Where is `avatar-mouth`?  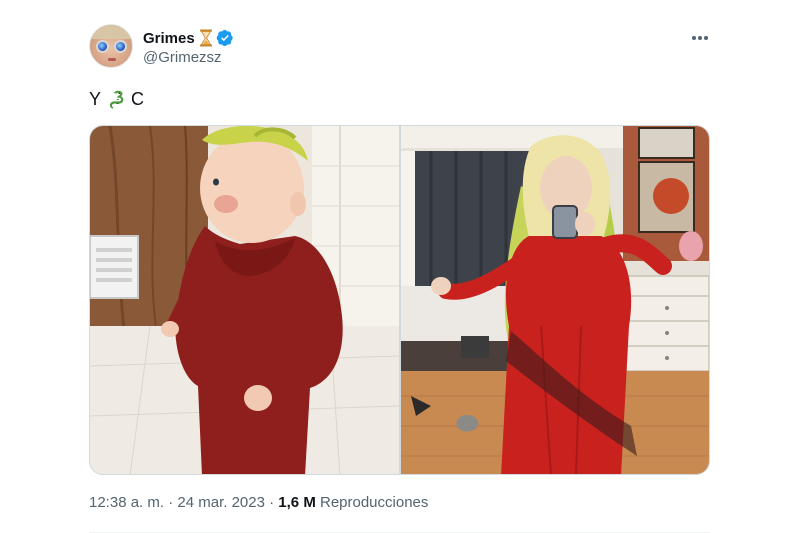 avatar-mouth is located at coordinates (112, 59).